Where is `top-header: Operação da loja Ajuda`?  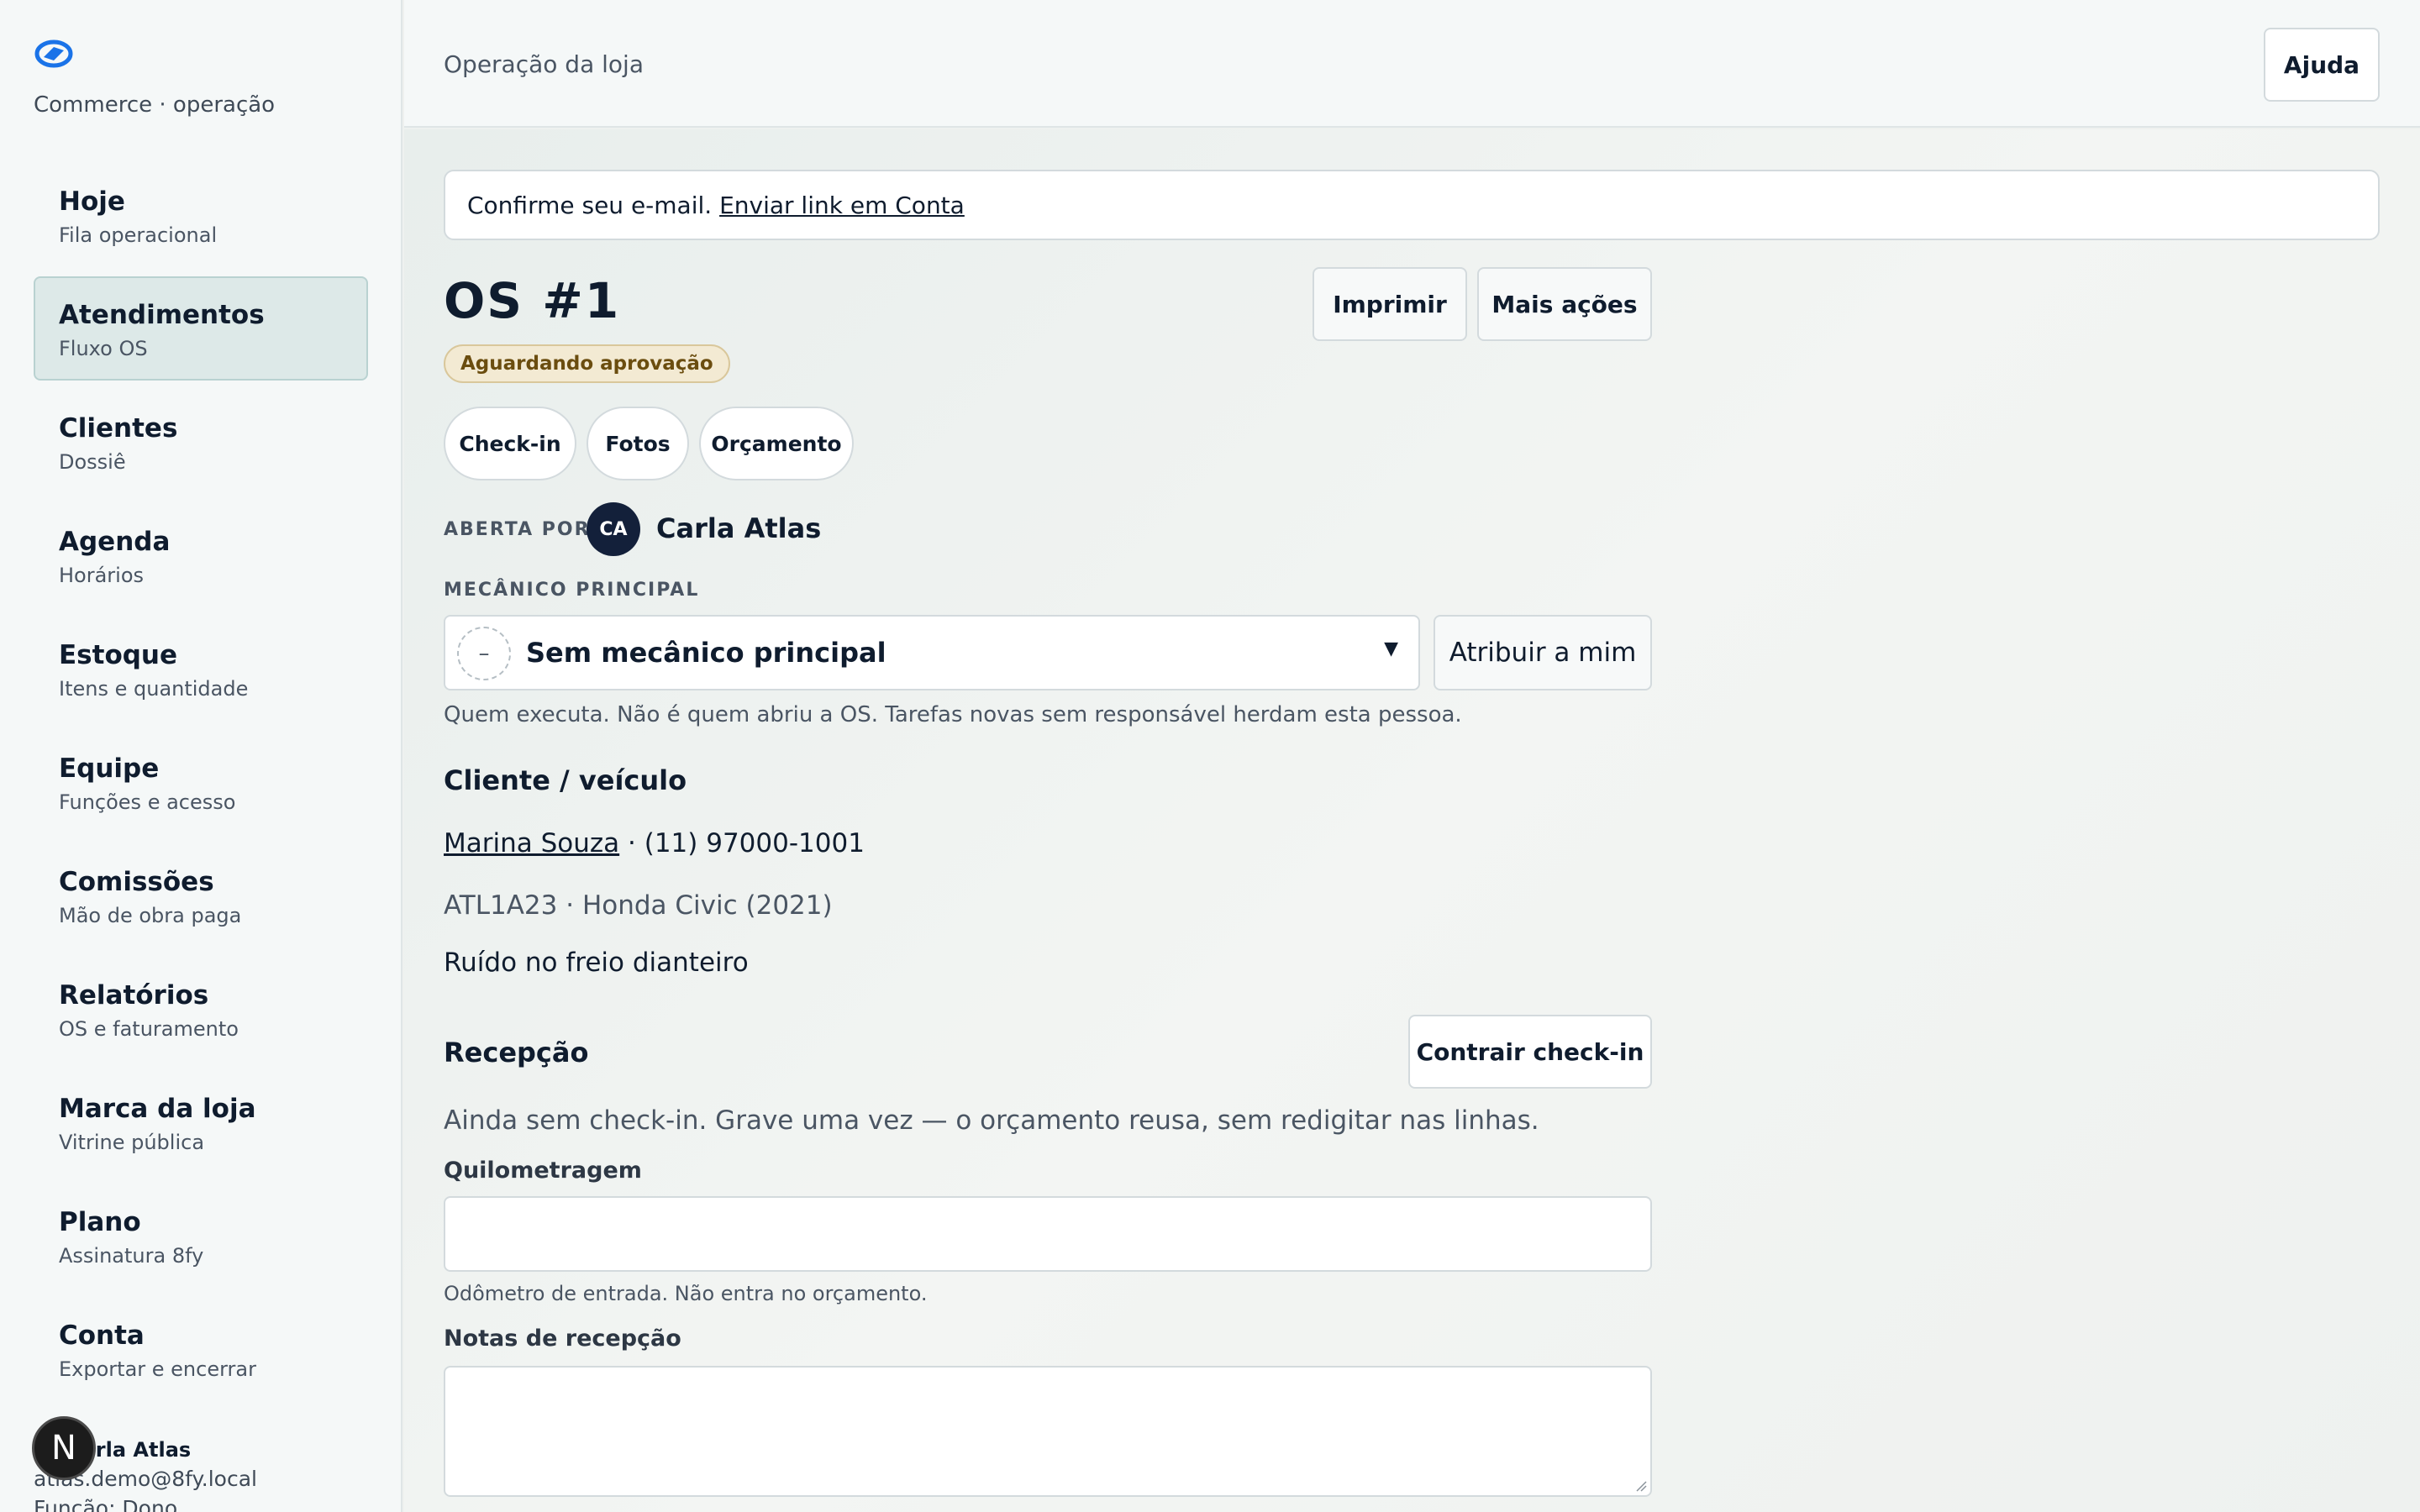 top-header: Operação da loja Ajuda is located at coordinates (1412, 64).